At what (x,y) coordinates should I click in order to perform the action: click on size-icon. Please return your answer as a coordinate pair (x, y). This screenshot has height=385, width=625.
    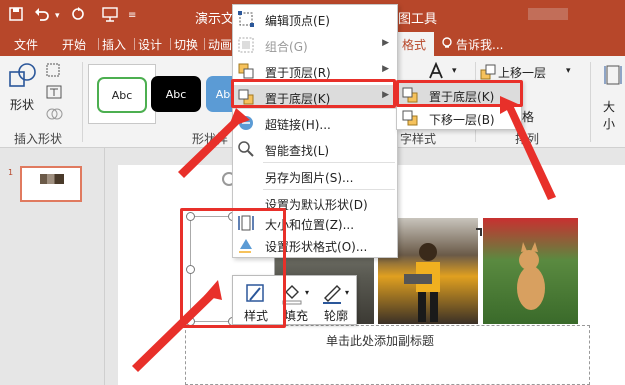
    Looking at the image, I should click on (613, 76).